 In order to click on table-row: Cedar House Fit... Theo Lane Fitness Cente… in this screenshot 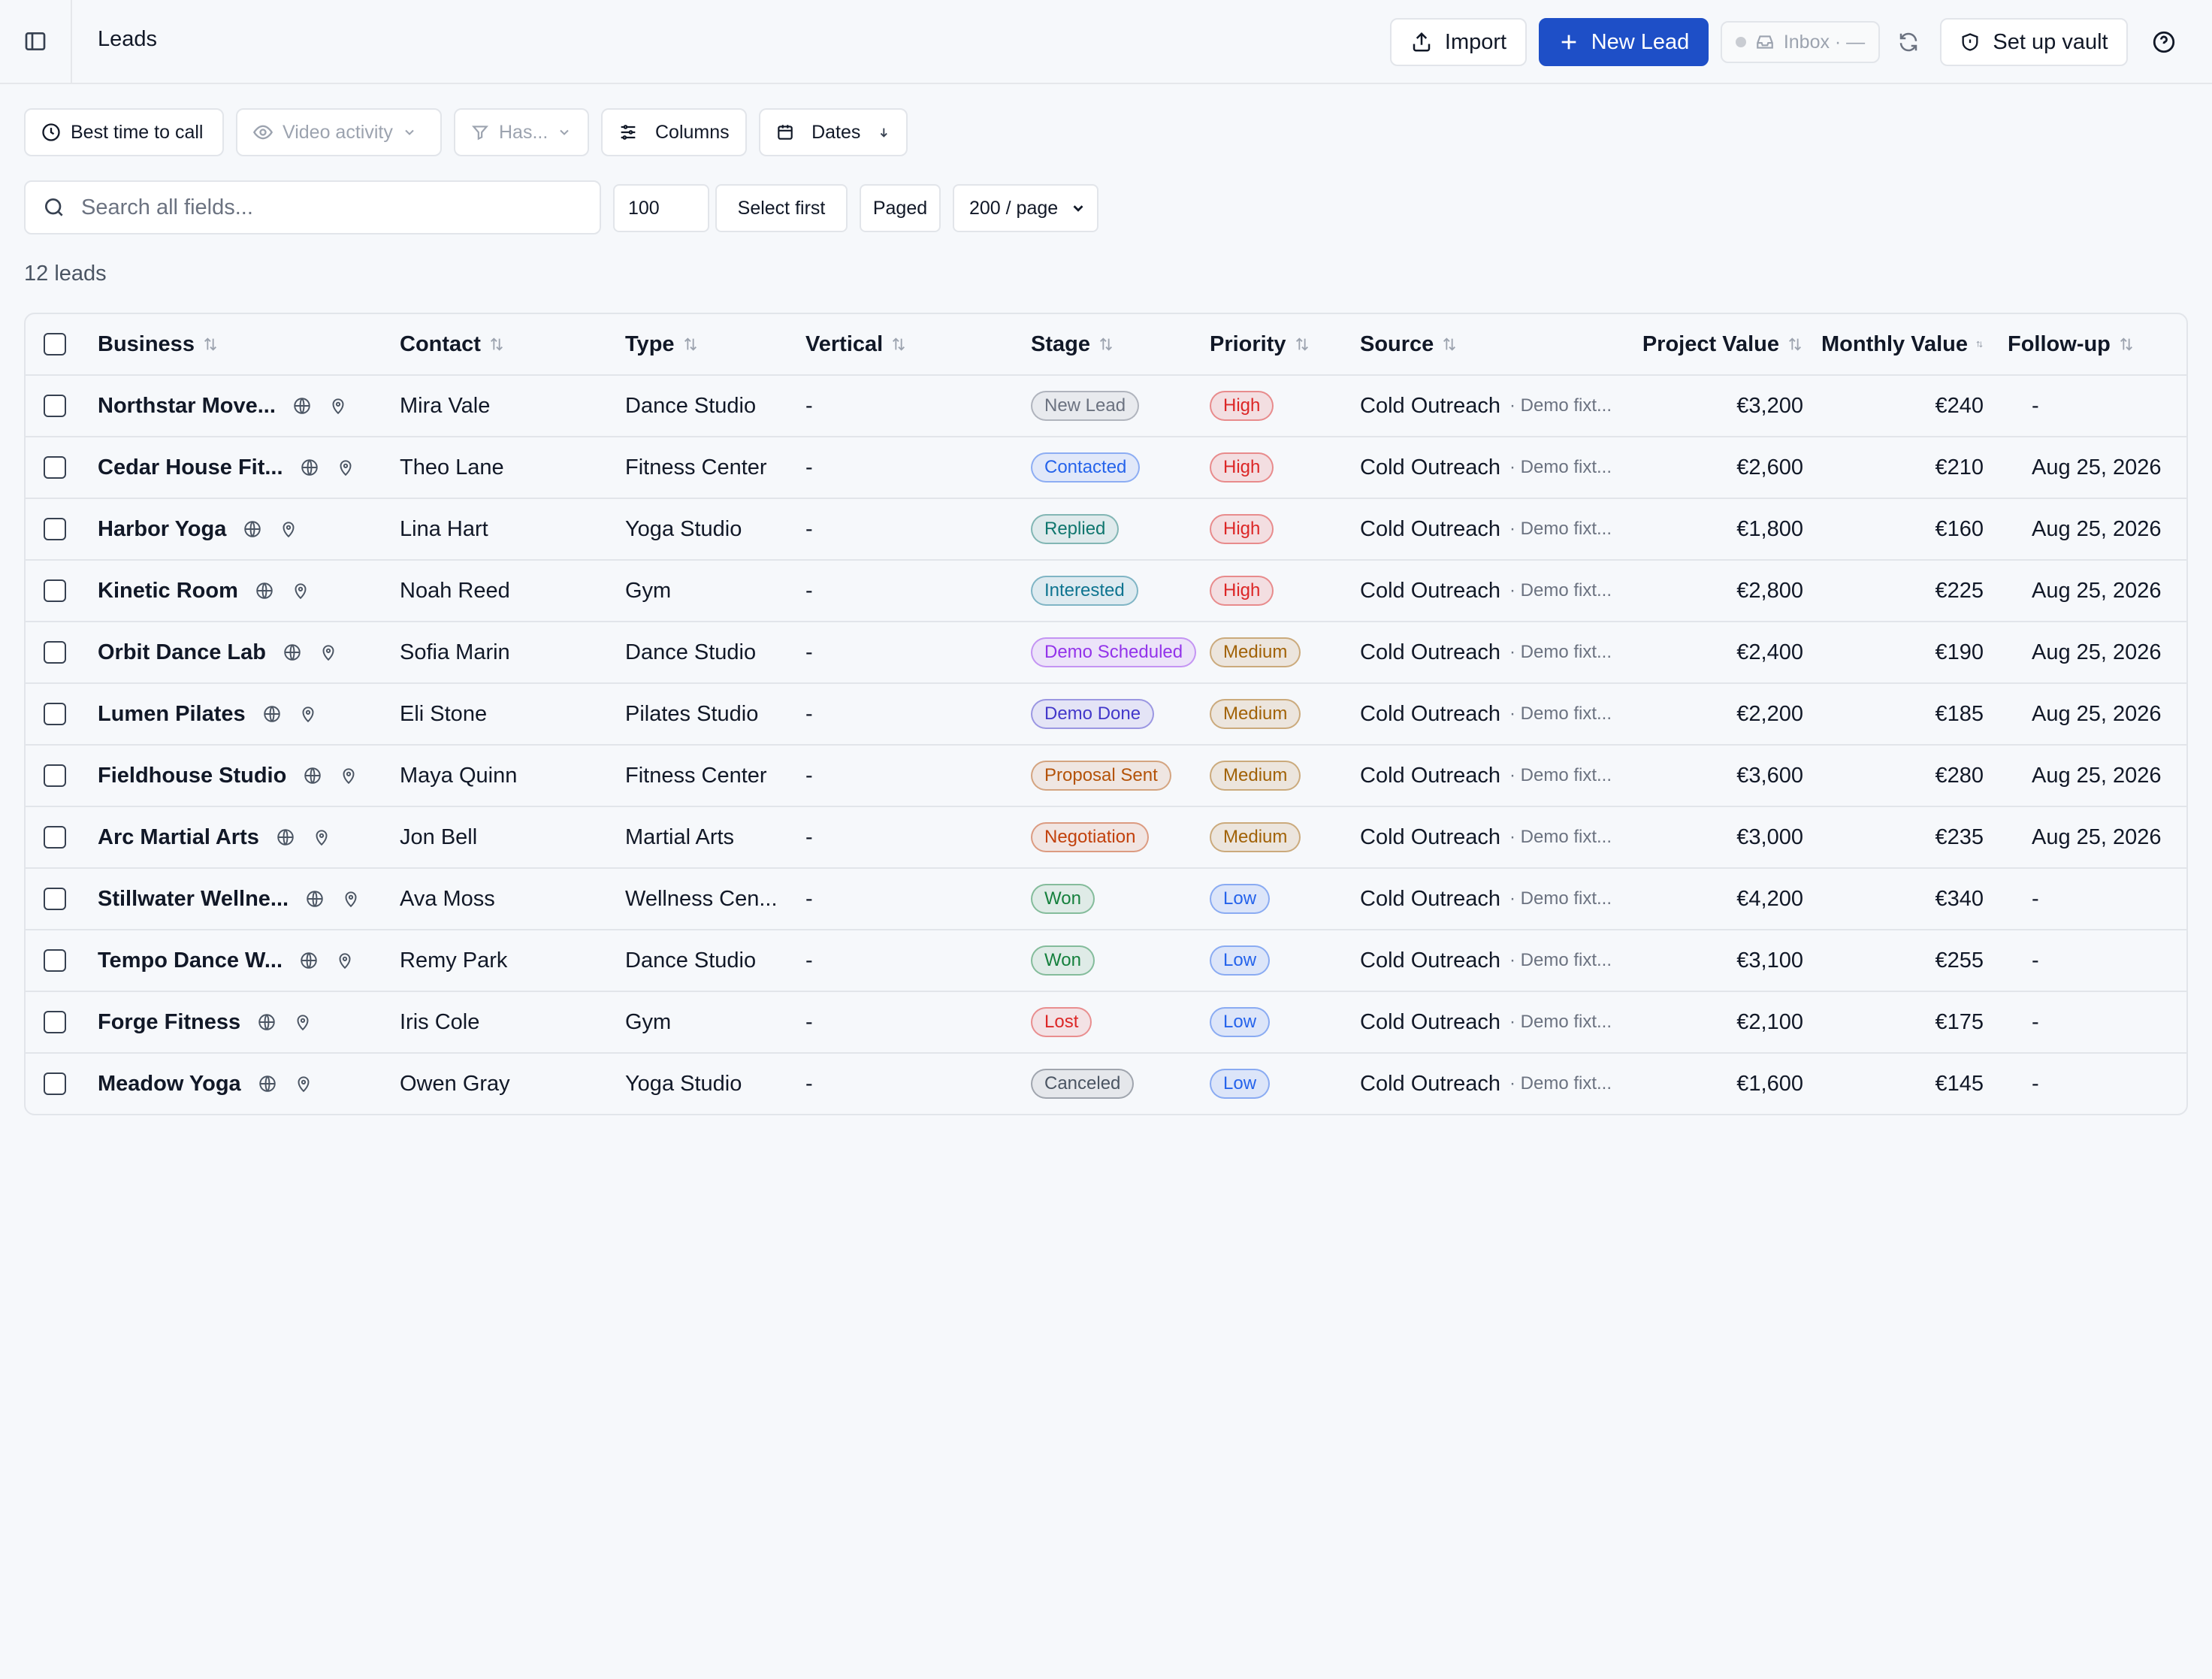, I will do `click(1106, 468)`.